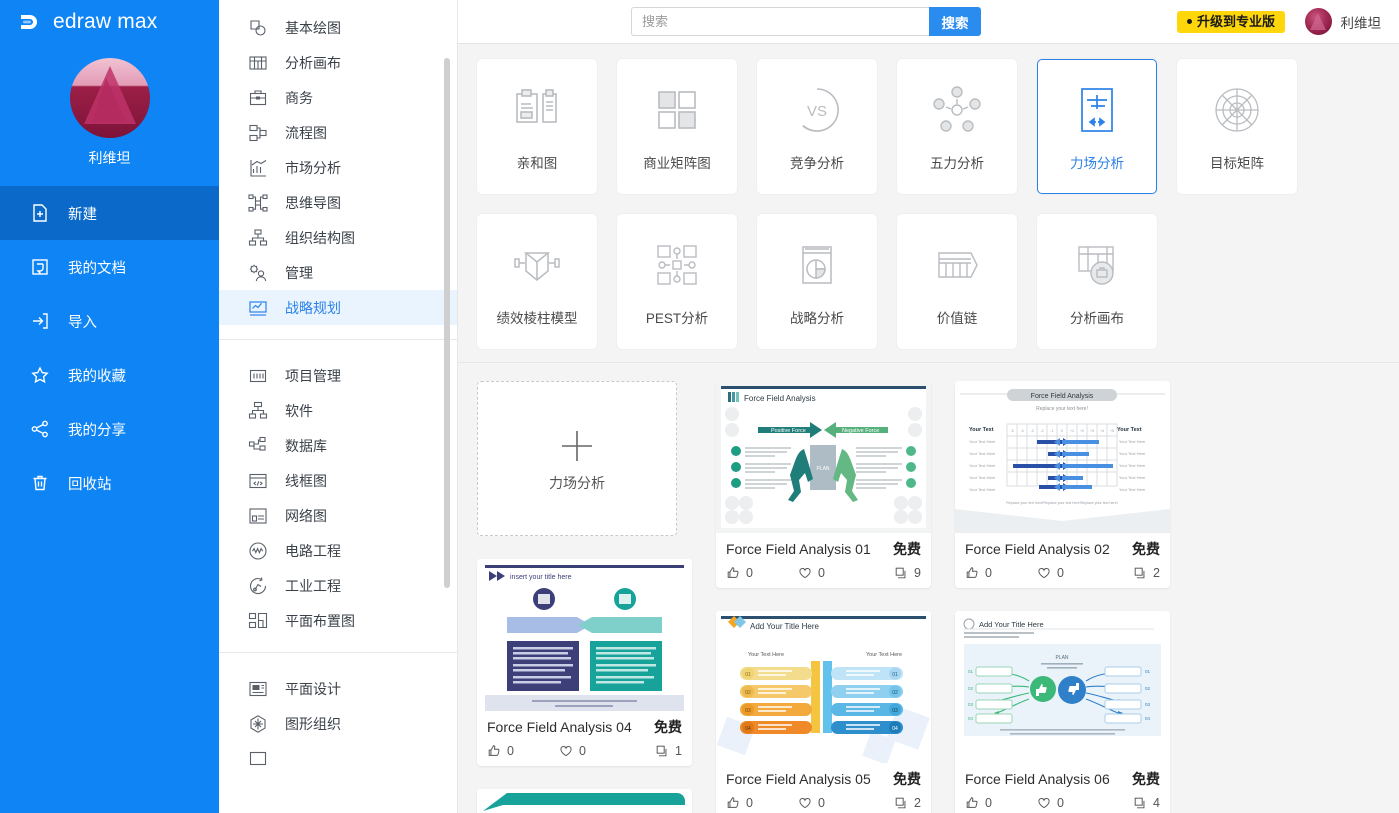 Image resolution: width=1399 pixels, height=813 pixels. Describe the element at coordinates (97, 376) in the screenshot. I see `nav-label: 我的收藏` at that location.